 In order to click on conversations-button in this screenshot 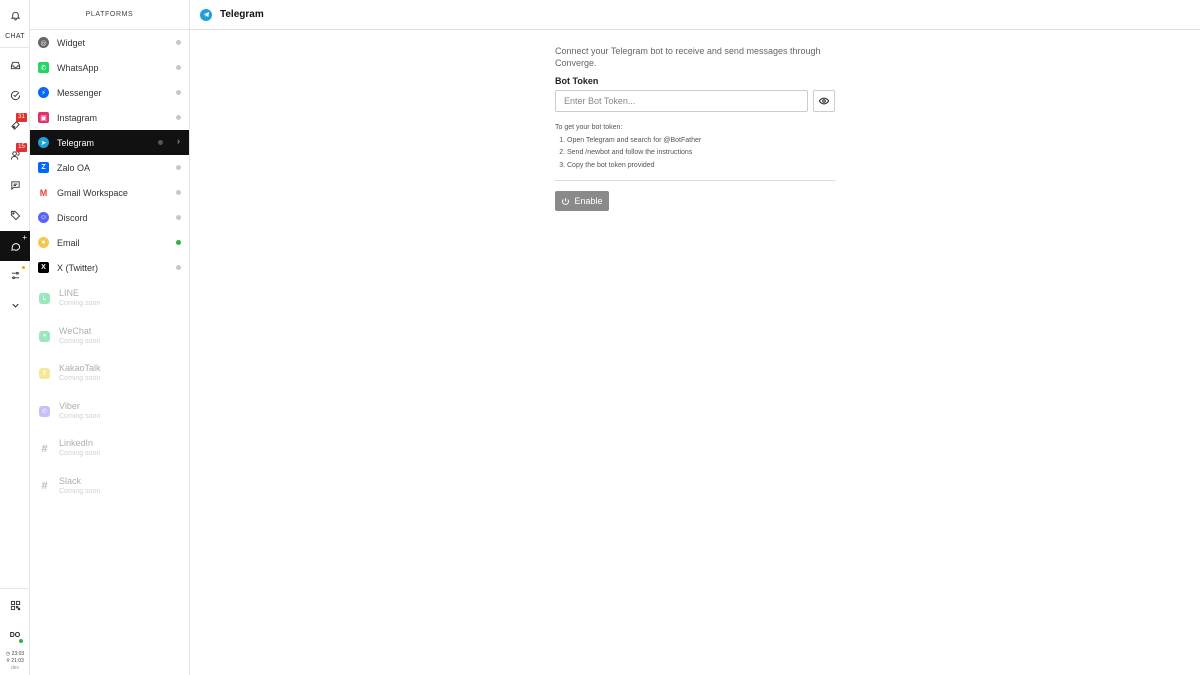, I will do `click(15, 185)`.